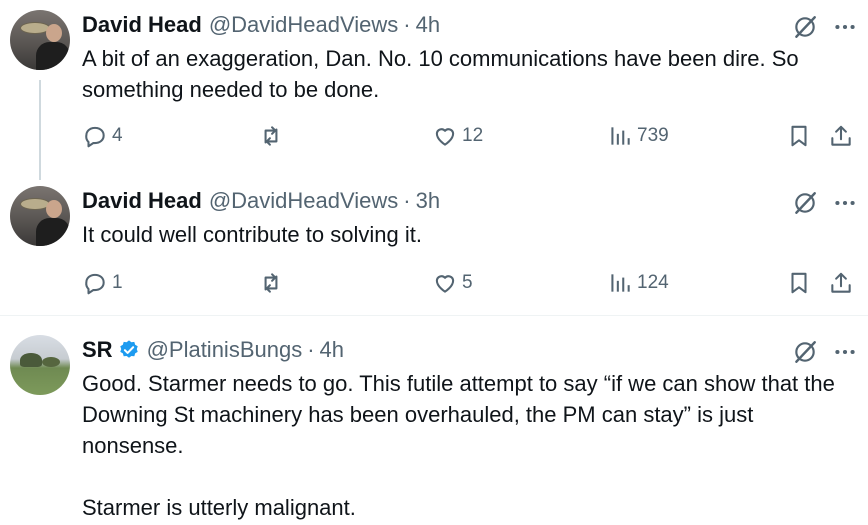 This screenshot has width=868, height=525. I want to click on views-count: 739, so click(653, 135).